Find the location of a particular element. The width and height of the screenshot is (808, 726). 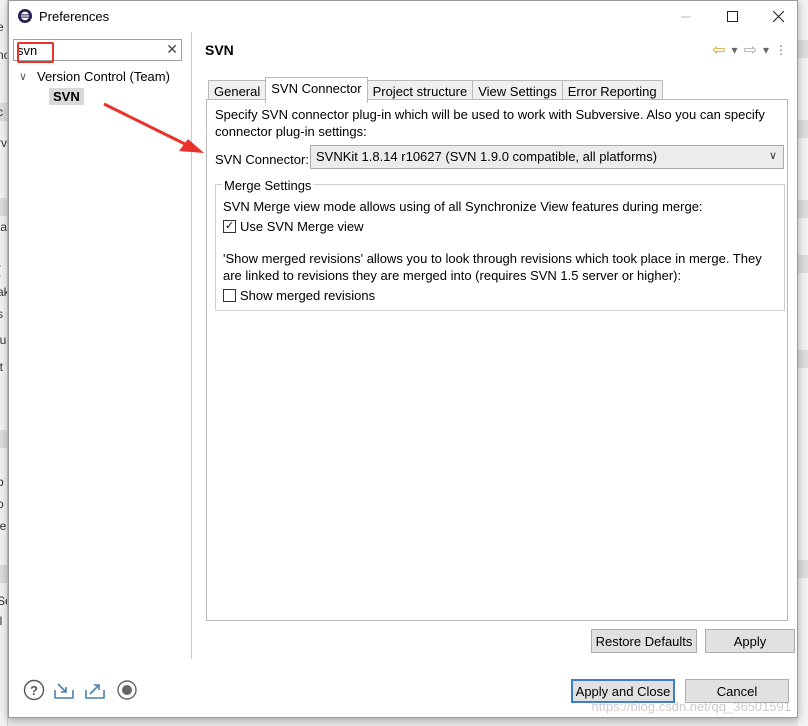

forward-icon: ⇨ is located at coordinates (750, 50).